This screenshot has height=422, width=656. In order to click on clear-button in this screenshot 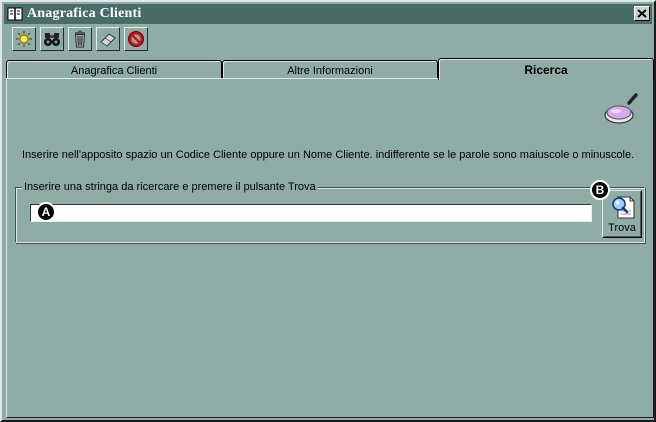, I will do `click(108, 39)`.